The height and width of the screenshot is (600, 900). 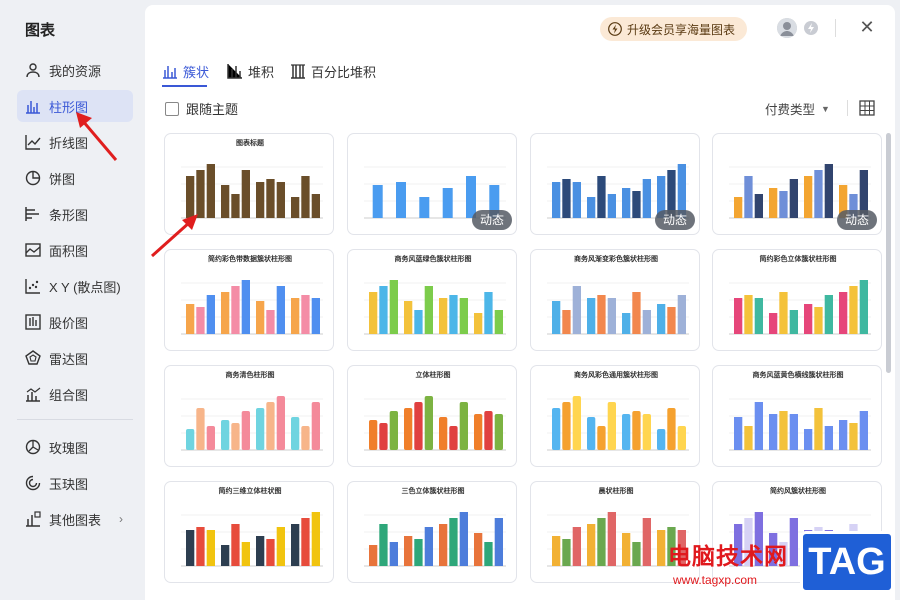 I want to click on chart-template-card: 商务风蓝黄色横线簇状柱形图, so click(x=797, y=416).